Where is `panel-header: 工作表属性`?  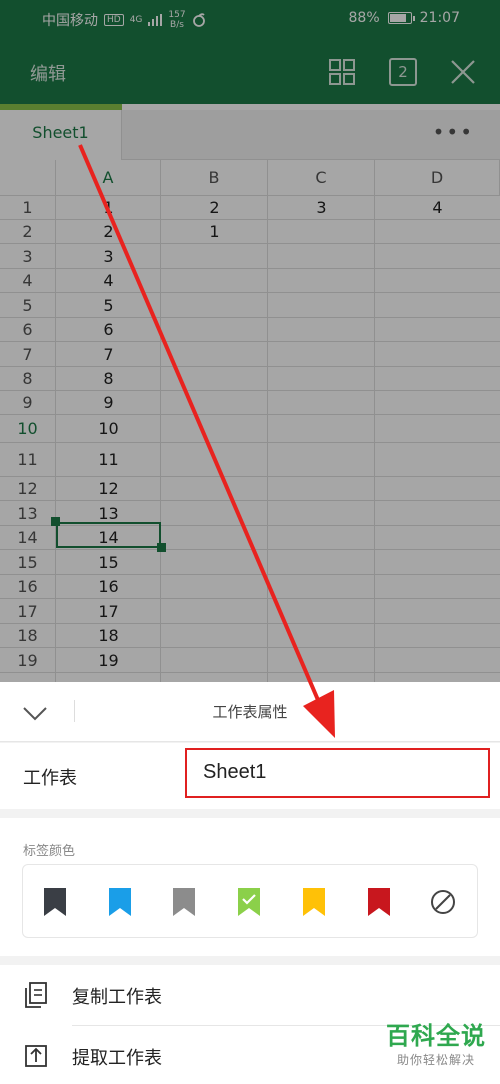 panel-header: 工作表属性 is located at coordinates (250, 712).